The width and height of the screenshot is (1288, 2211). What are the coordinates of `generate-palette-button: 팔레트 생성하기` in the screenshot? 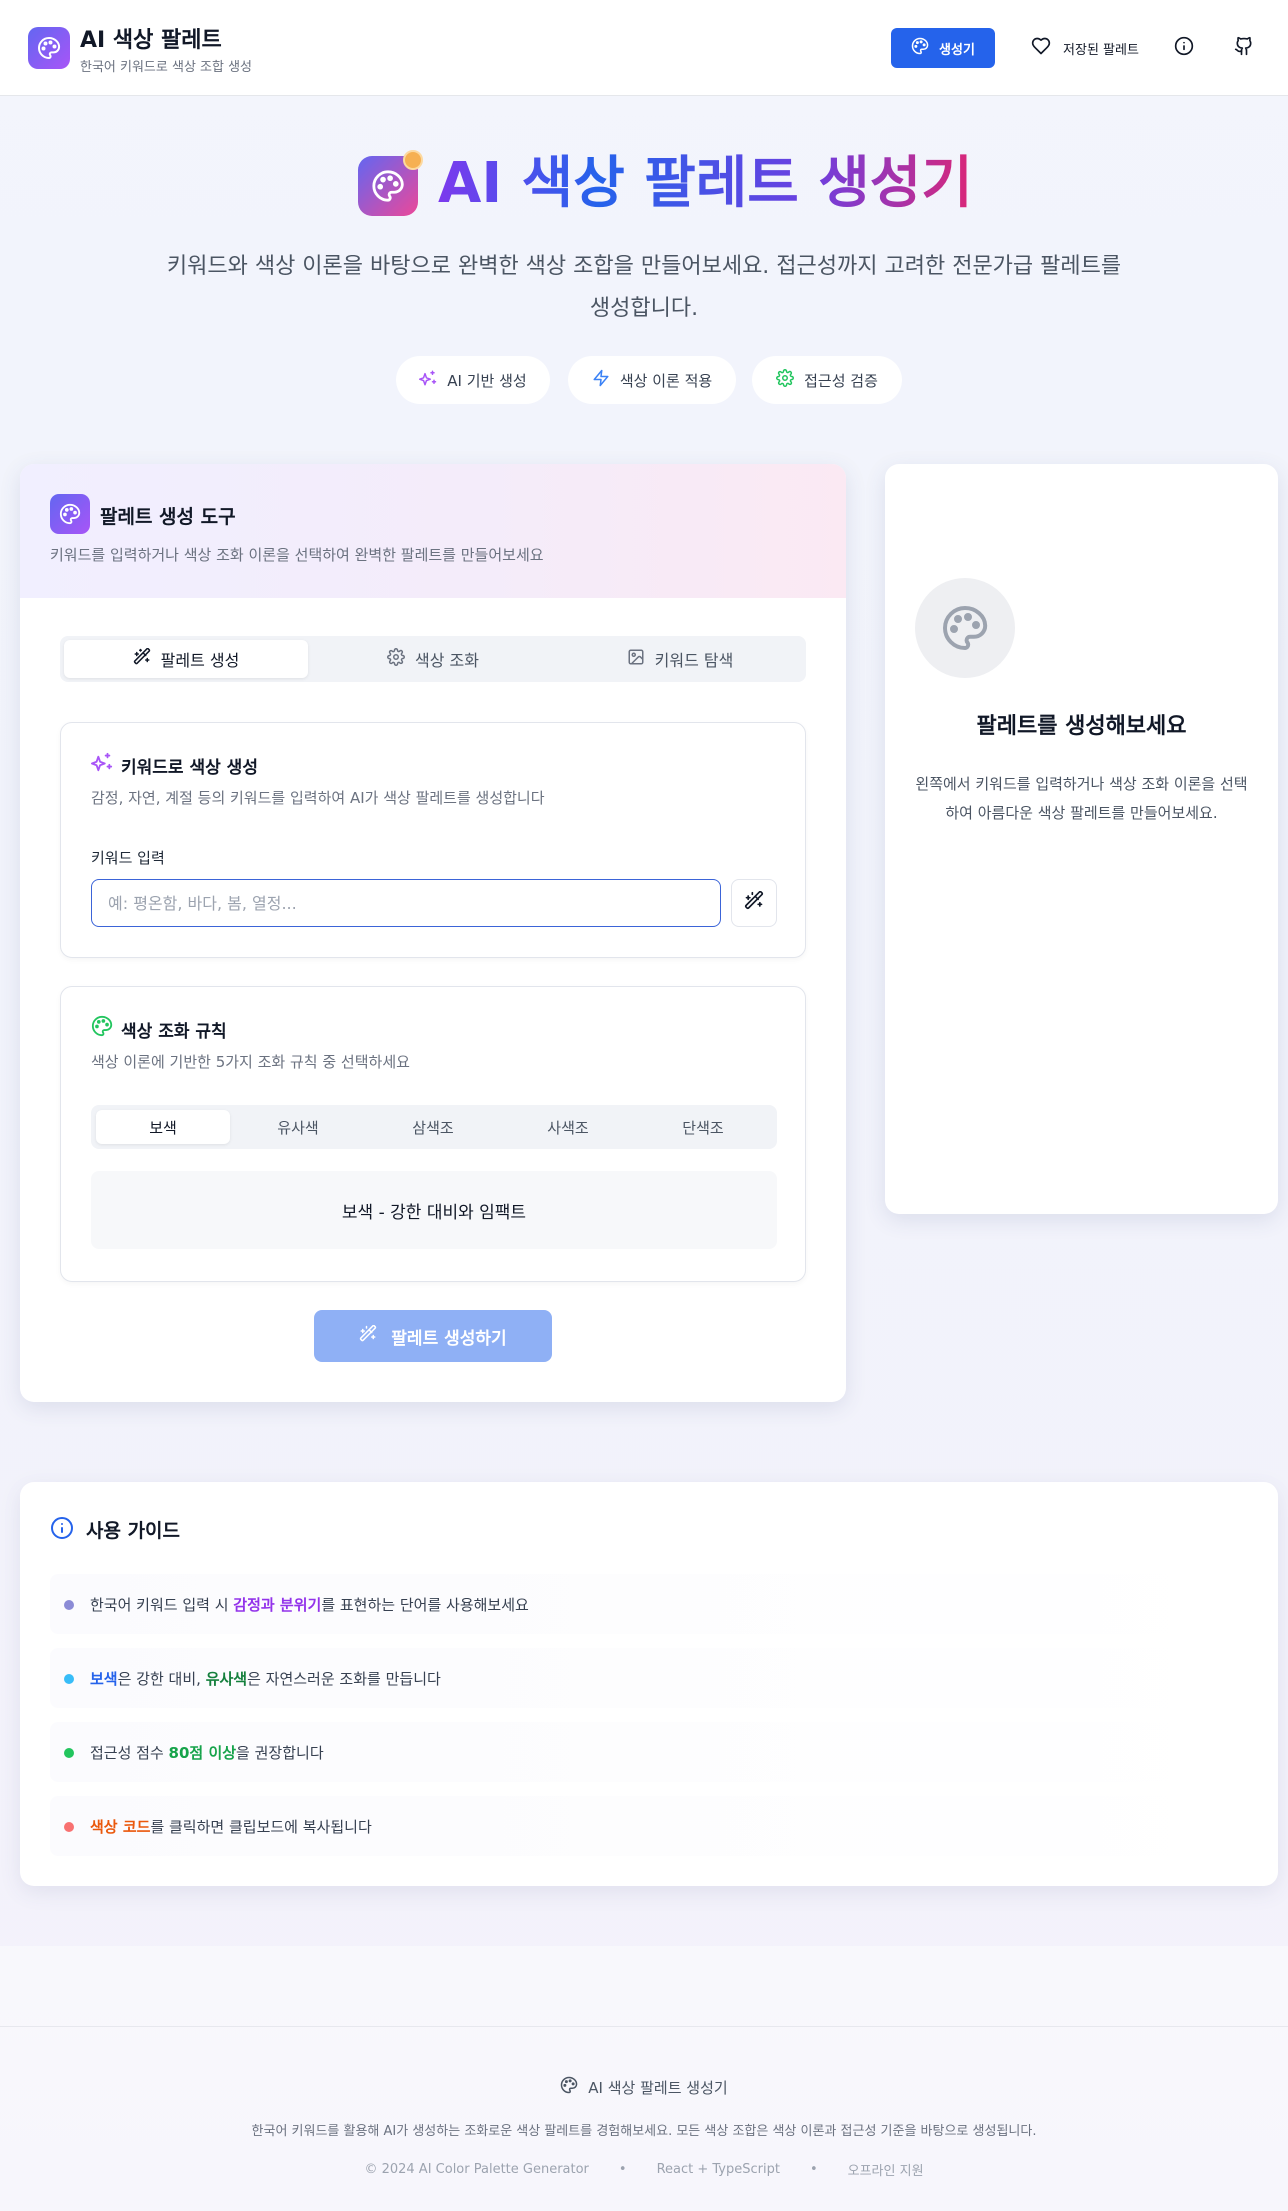 It's located at (433, 1336).